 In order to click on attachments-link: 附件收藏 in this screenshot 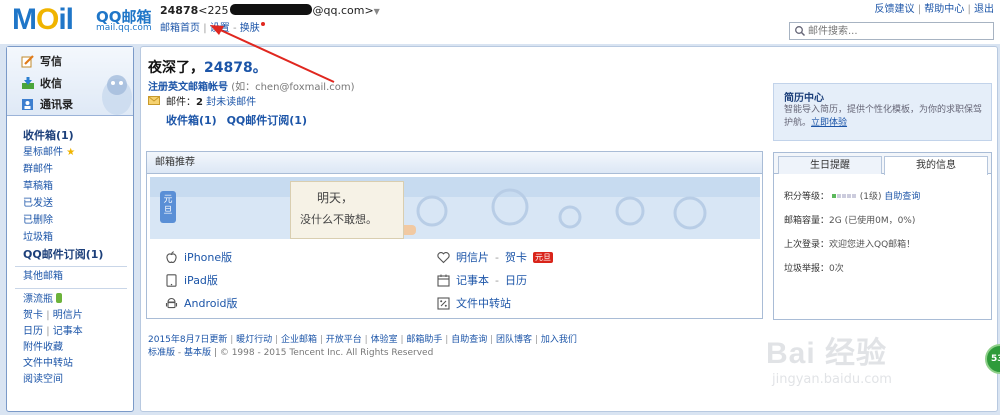, I will do `click(78, 348)`.